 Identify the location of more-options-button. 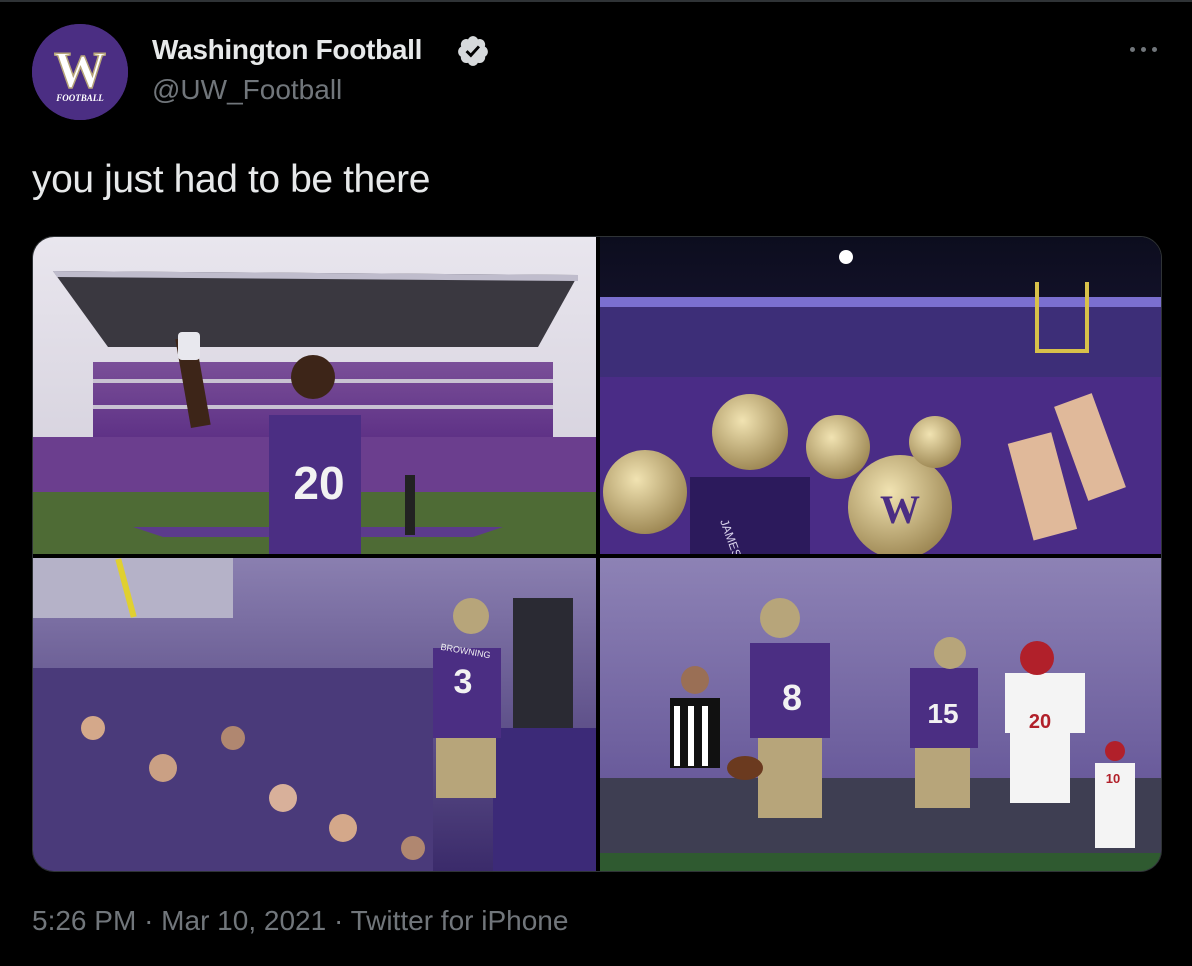
(1144, 49).